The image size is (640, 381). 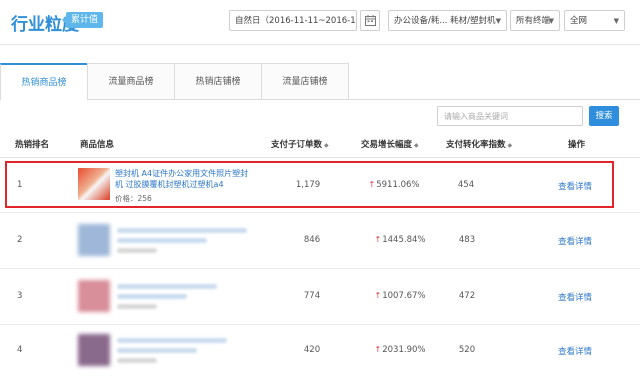 What do you see at coordinates (297, 145) in the screenshot?
I see `col-orders: 支付子订单数` at bounding box center [297, 145].